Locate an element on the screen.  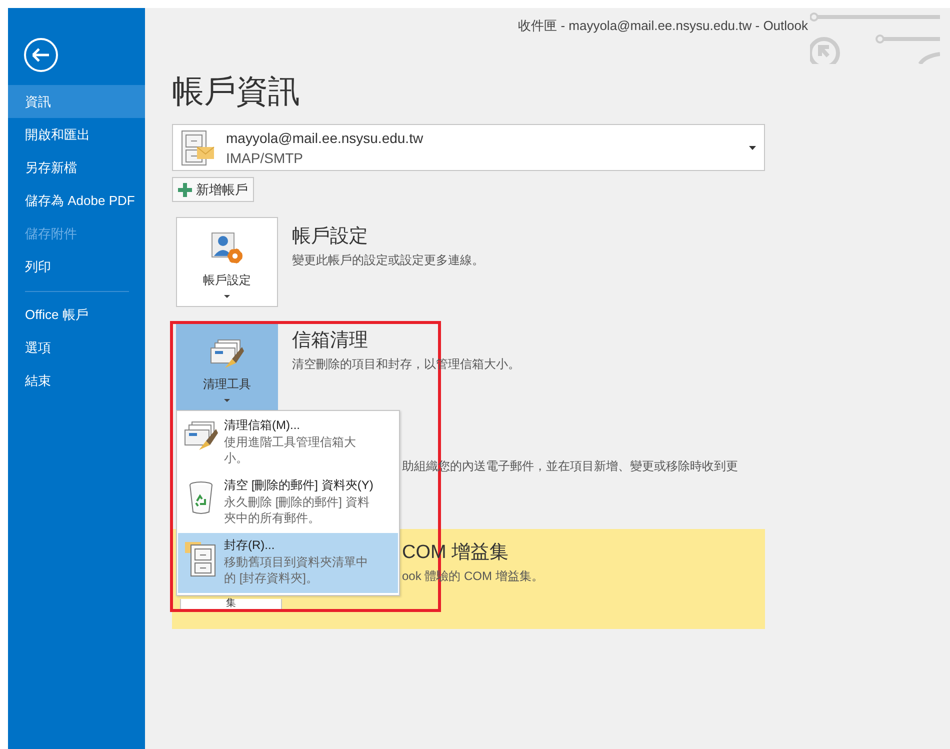
file-cabinet-icon is located at coordinates (198, 148).